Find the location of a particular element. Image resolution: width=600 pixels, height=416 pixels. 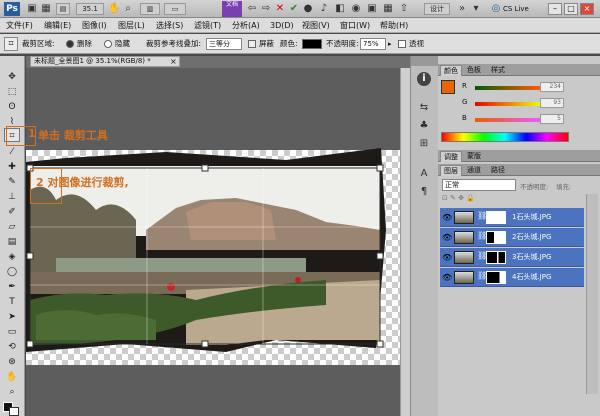

brush-preset-icon: ⊞ is located at coordinates (424, 144).